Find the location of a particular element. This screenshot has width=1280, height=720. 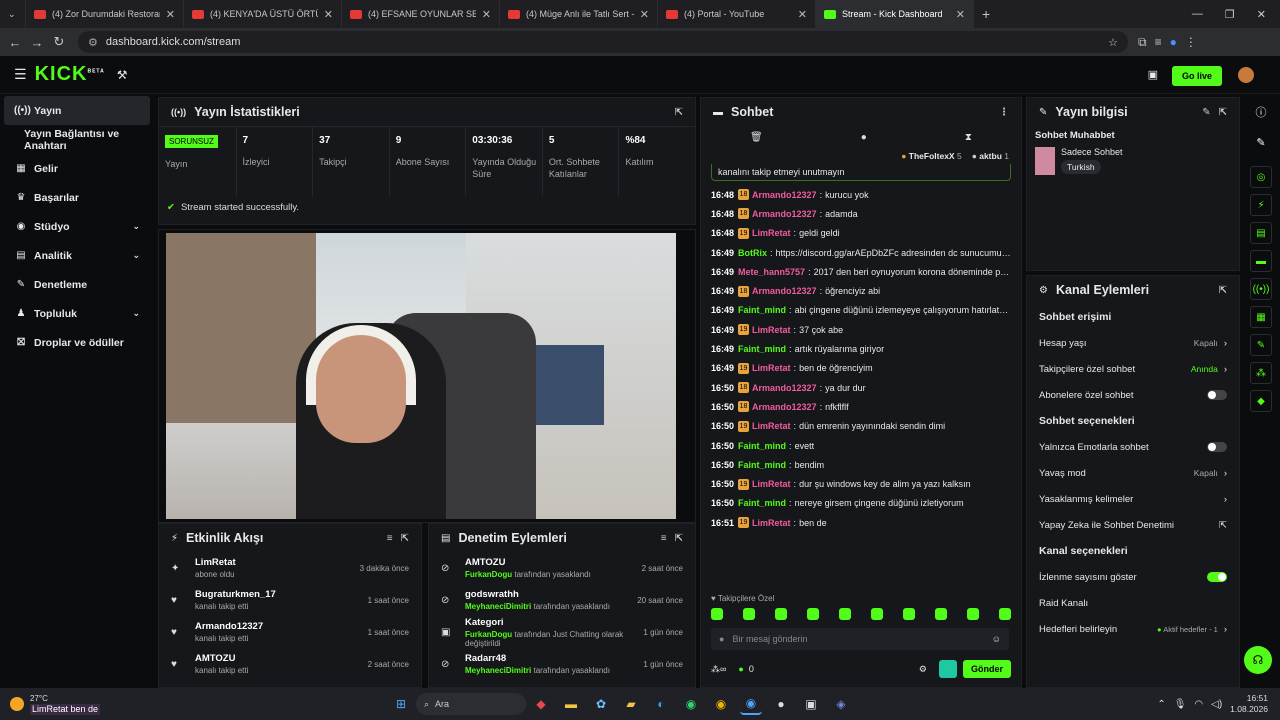

chevron-up-icon: ⌃ is located at coordinates (1161, 704).